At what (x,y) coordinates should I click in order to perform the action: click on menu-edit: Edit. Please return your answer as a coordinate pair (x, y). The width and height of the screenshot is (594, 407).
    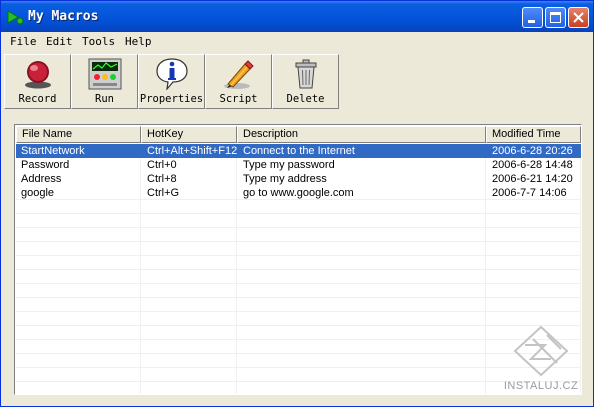
    Looking at the image, I should click on (59, 41).